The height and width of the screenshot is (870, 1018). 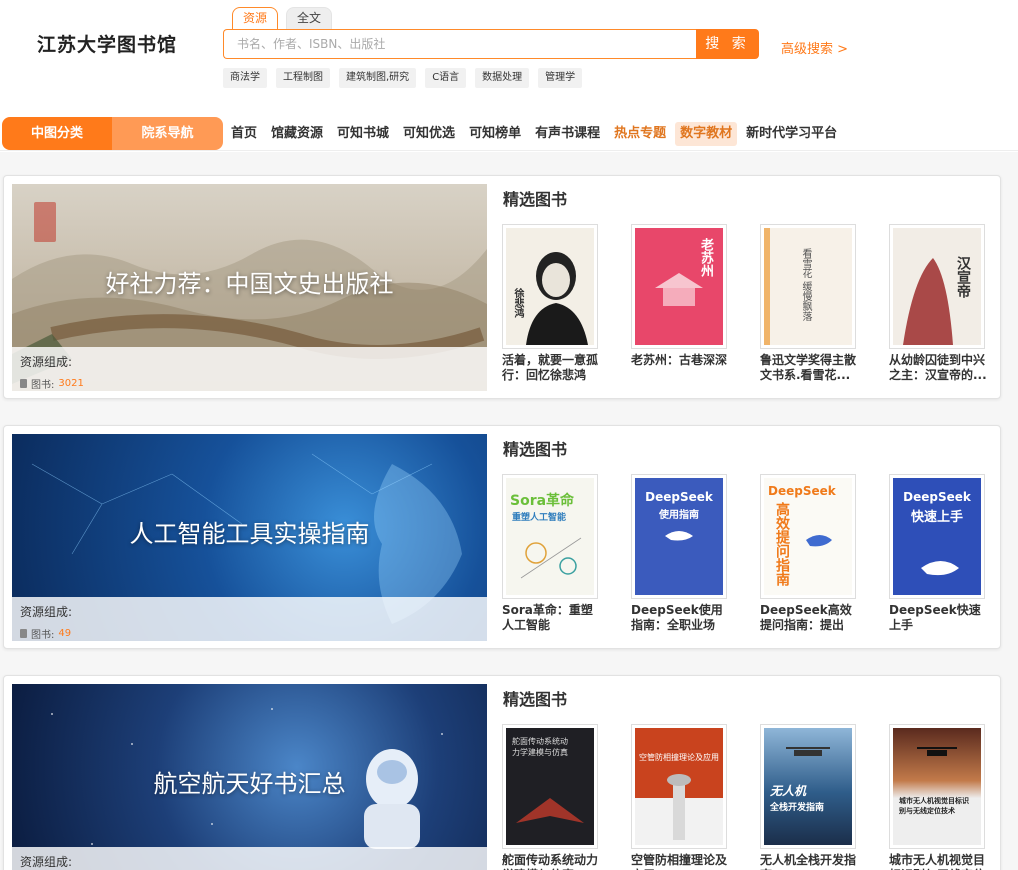 I want to click on tab-fulltext: 全文, so click(x=309, y=18).